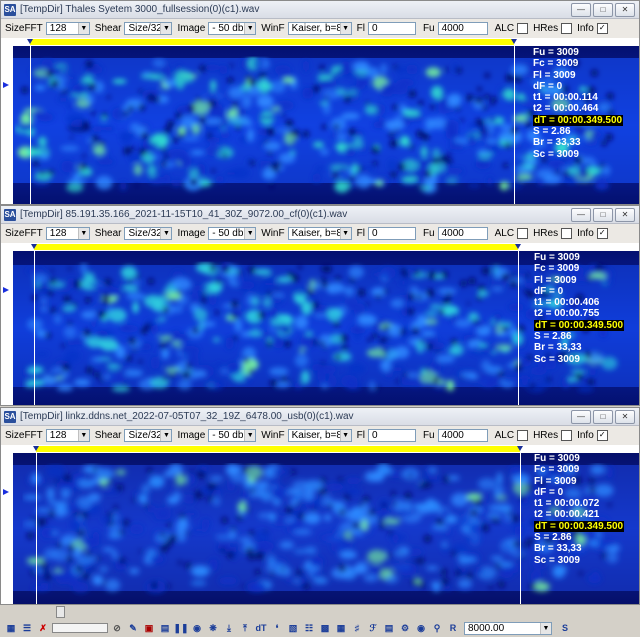 Image resolution: width=640 pixels, height=637 pixels. I want to click on dt-button: dT, so click(261, 628).